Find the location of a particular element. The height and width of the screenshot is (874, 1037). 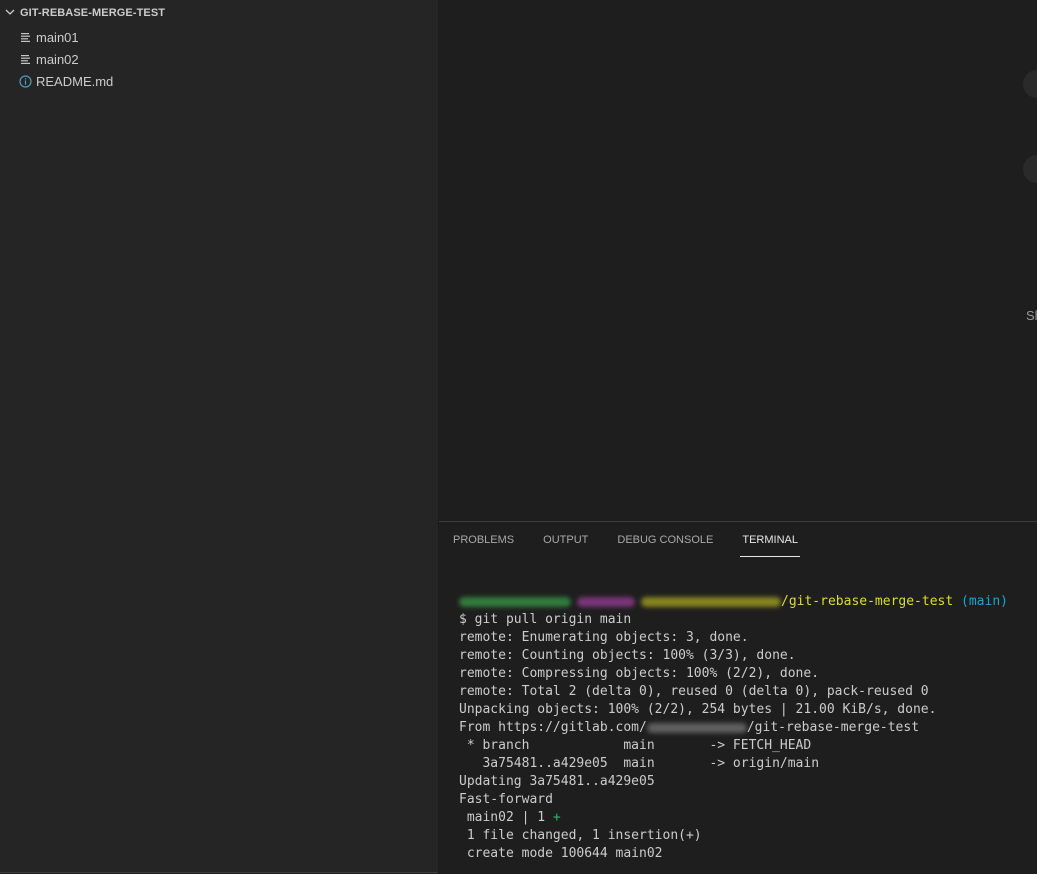

info-icon is located at coordinates (25, 81).